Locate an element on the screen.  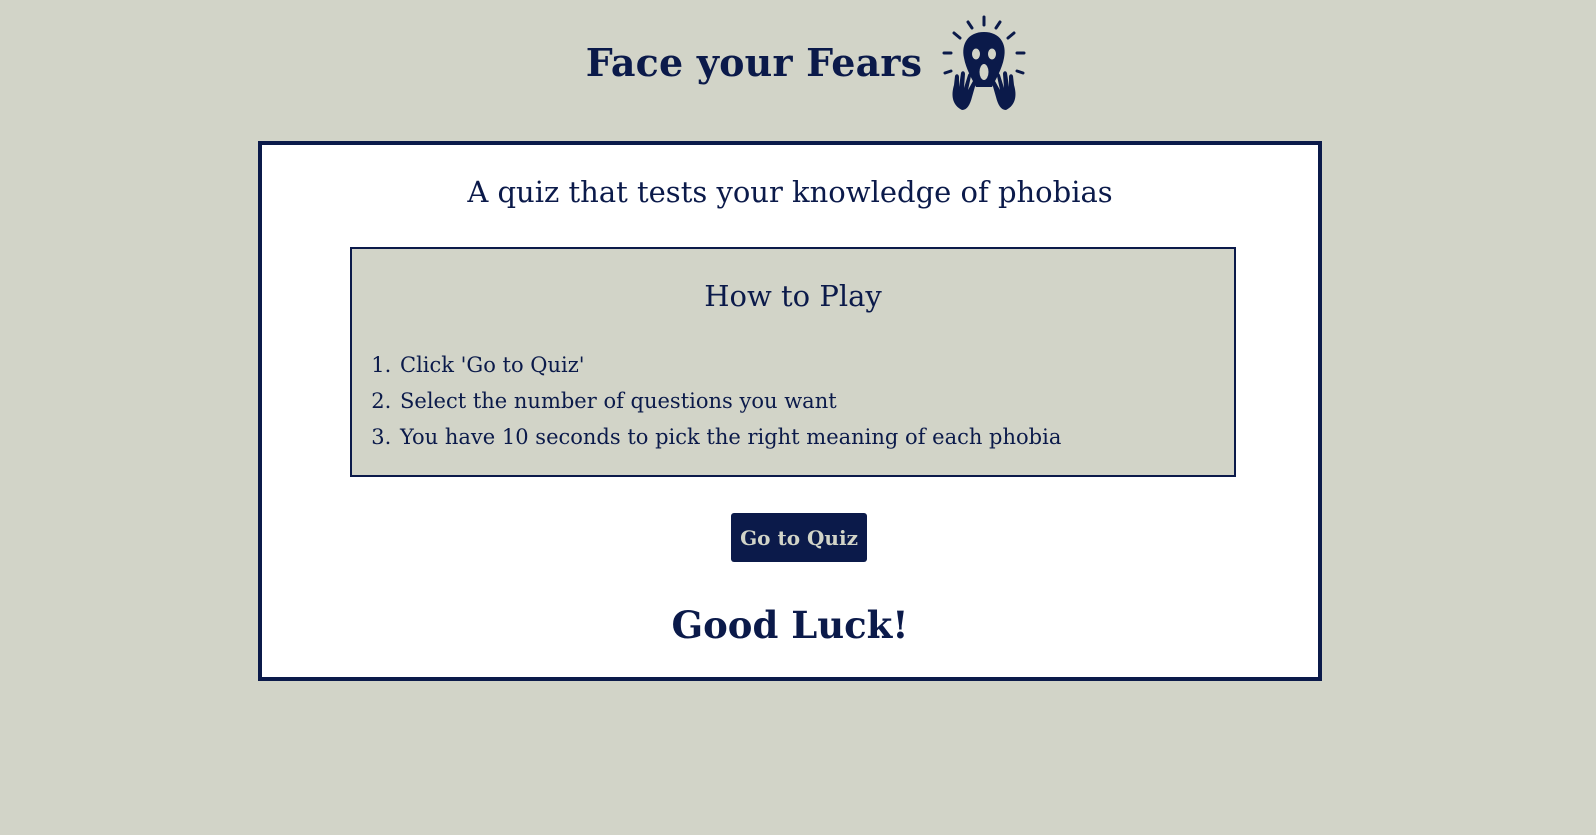
site-title: Face your Fears is located at coordinates (754, 62).